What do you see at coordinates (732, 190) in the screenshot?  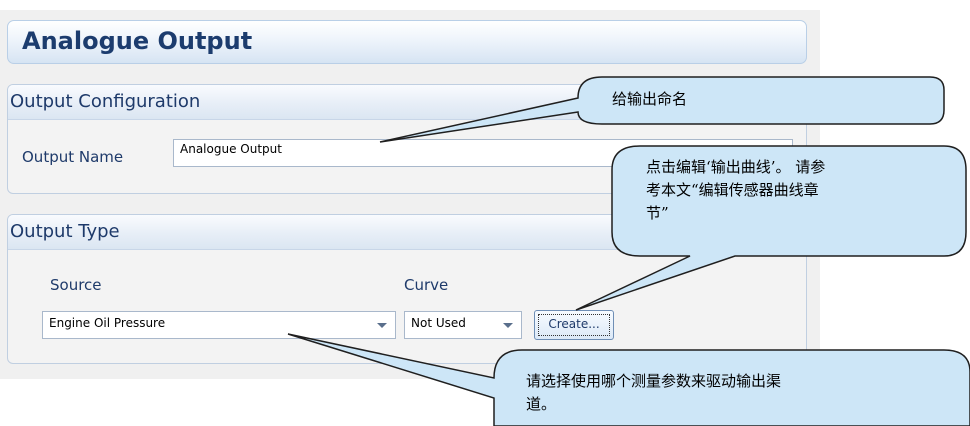 I see `callout-curve-hint-line: 考本文“编辑传感器曲线章` at bounding box center [732, 190].